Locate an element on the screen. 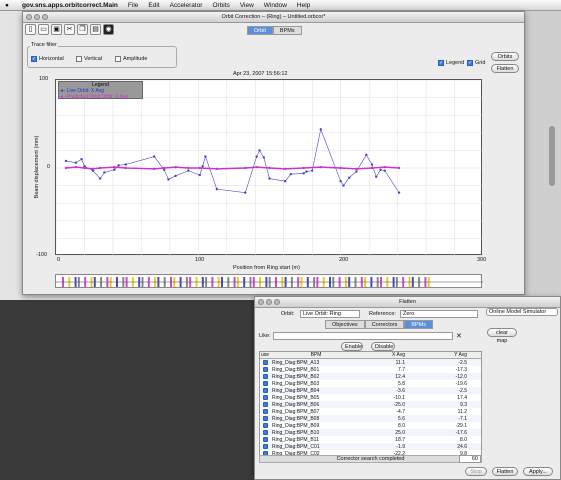 The image size is (561, 480). like-filter-input is located at coordinates (363, 336).